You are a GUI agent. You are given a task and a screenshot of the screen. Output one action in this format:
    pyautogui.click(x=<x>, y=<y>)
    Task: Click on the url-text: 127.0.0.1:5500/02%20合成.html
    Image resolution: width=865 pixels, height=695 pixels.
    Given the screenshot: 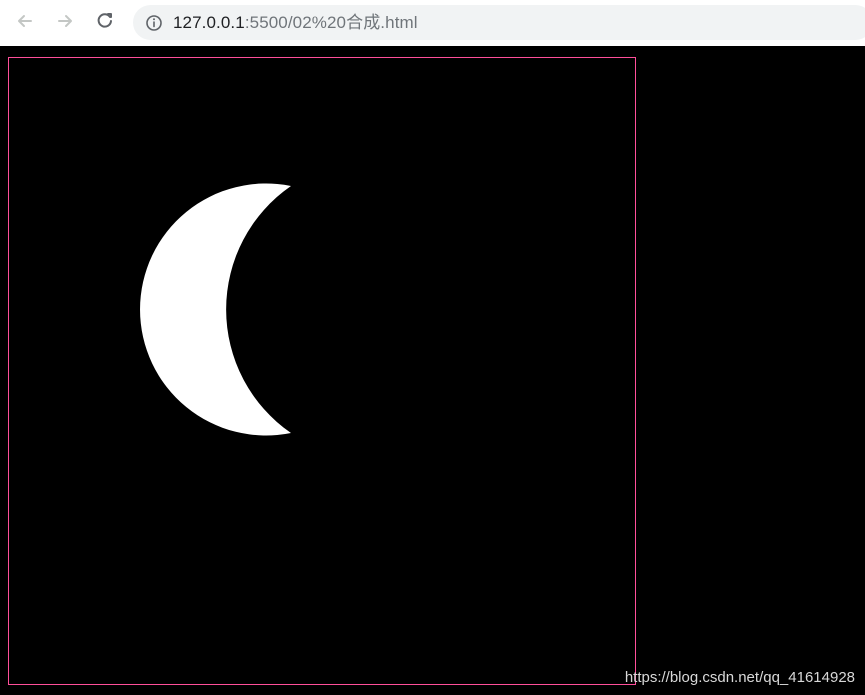 What is the action you would take?
    pyautogui.click(x=295, y=22)
    